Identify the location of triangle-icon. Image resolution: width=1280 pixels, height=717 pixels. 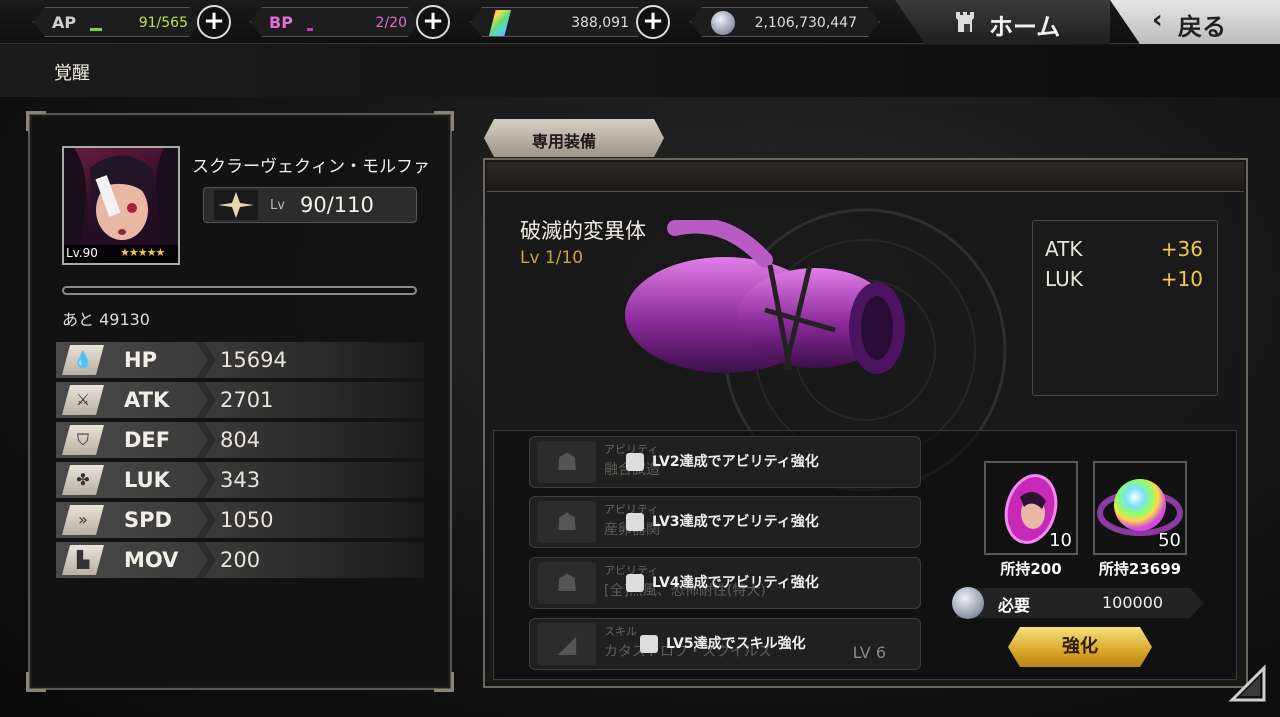
(1247, 683).